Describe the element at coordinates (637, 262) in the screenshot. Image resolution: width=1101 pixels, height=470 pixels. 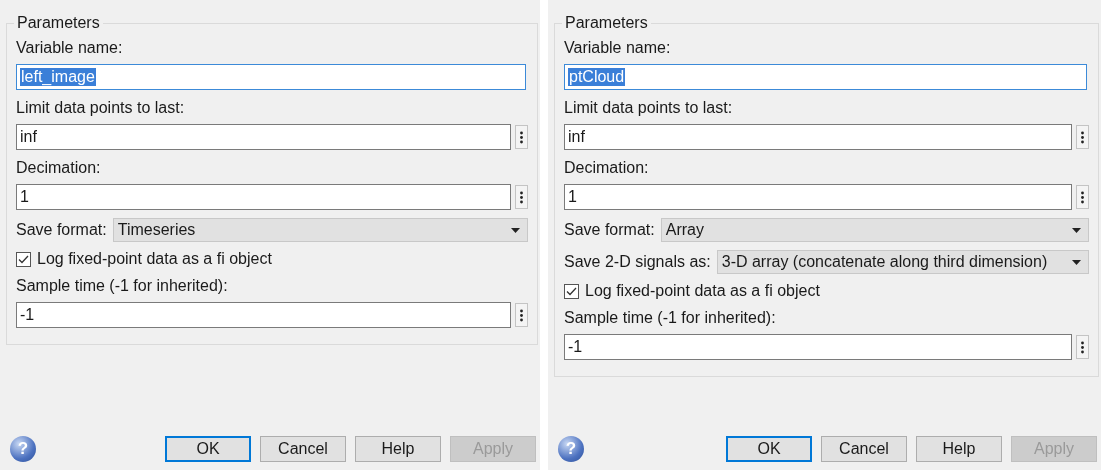
I see `field-label: Save 2-D signals as:` at that location.